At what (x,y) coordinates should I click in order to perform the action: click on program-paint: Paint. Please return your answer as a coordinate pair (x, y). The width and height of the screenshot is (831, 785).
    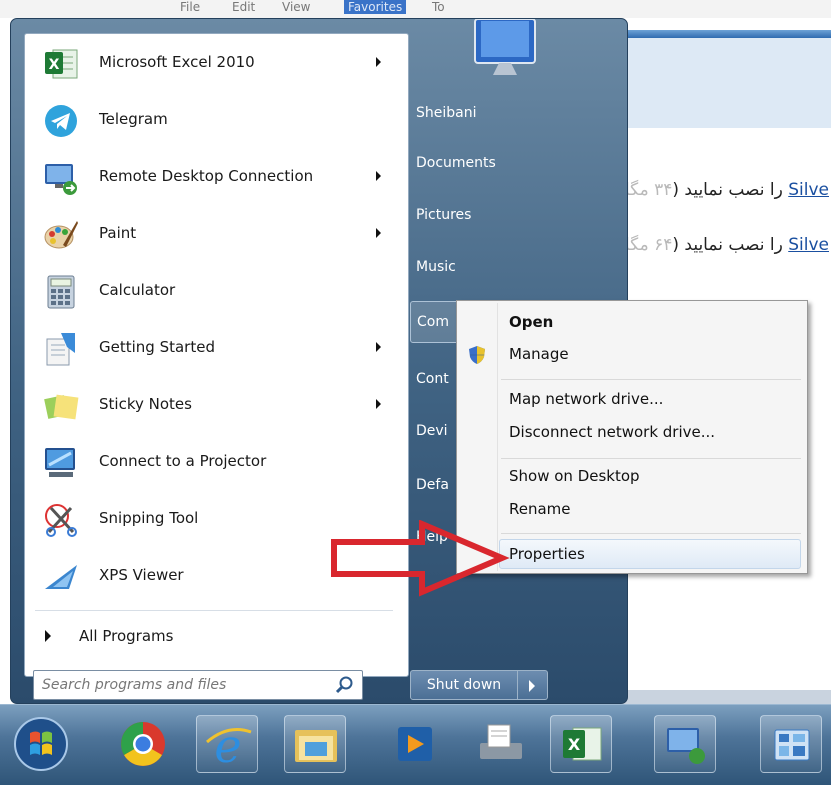
    Looking at the image, I should click on (217, 235).